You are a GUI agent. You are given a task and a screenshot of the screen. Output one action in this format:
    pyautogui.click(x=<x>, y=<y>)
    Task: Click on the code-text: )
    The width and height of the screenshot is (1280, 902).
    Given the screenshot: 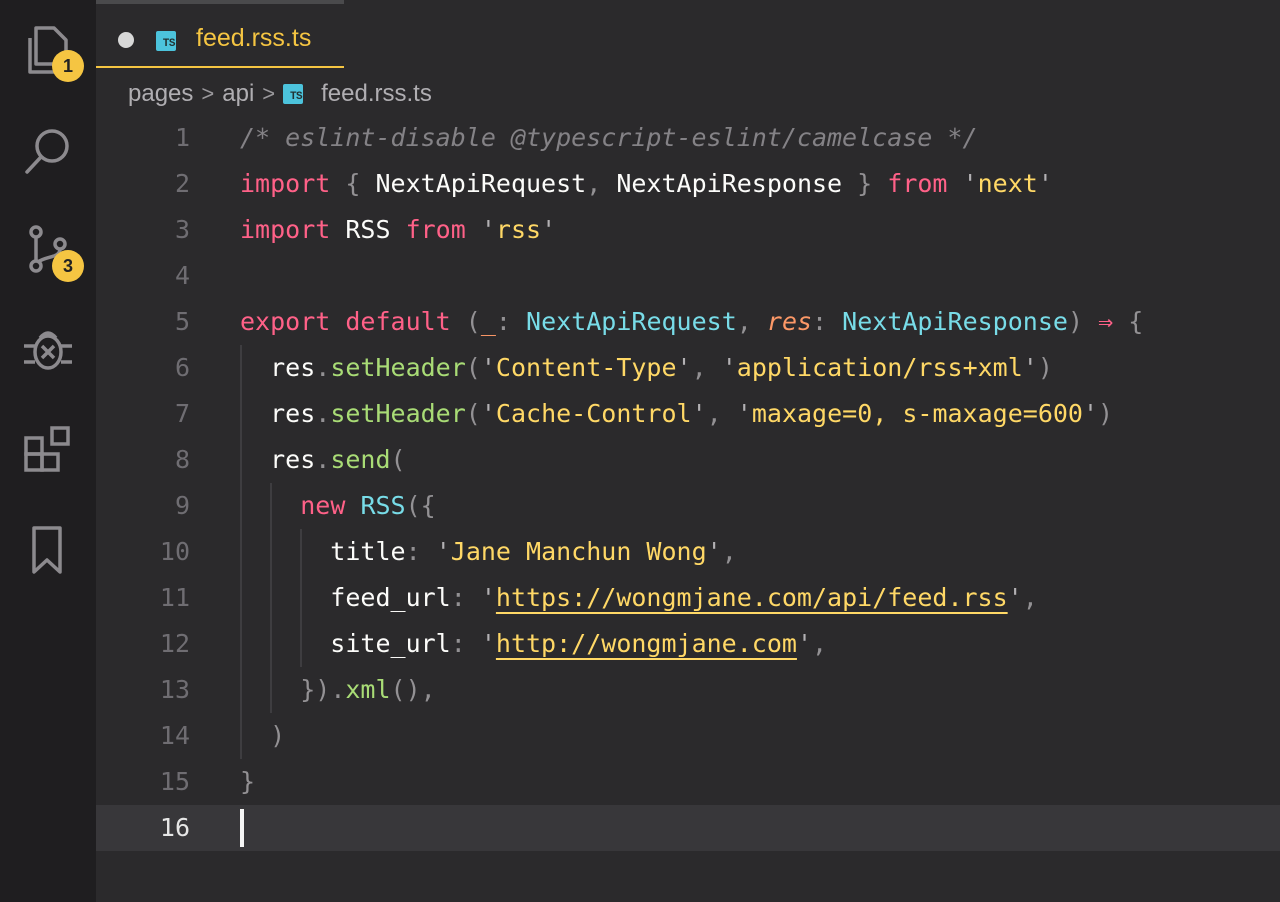 What is the action you would take?
    pyautogui.click(x=262, y=736)
    